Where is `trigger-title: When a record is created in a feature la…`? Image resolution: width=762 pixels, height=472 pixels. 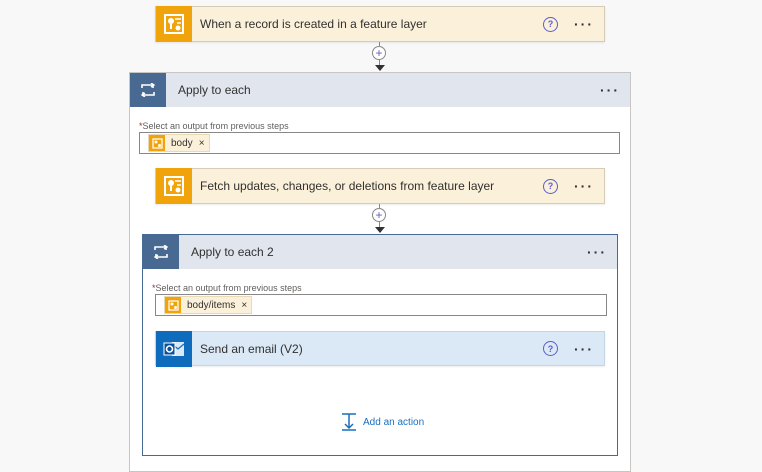
trigger-title: When a record is created in a feature la… is located at coordinates (313, 24).